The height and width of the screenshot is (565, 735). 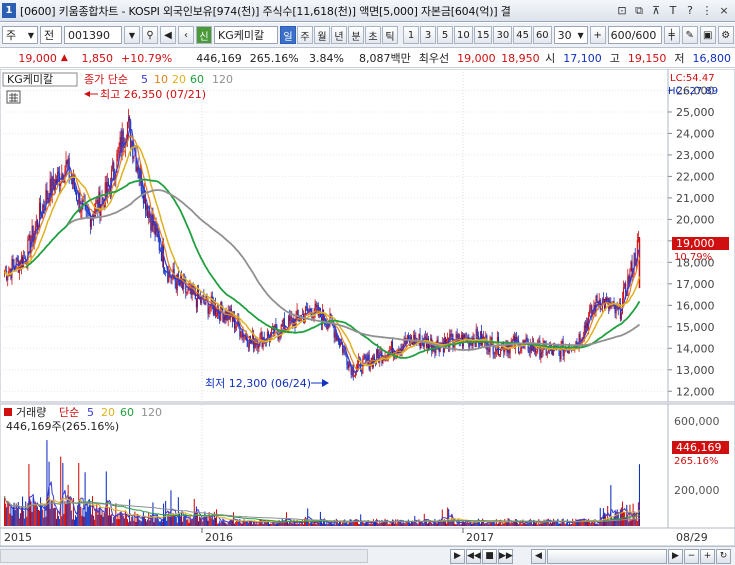 What do you see at coordinates (20, 35) in the screenshot?
I see `market-select: 주 ▼` at bounding box center [20, 35].